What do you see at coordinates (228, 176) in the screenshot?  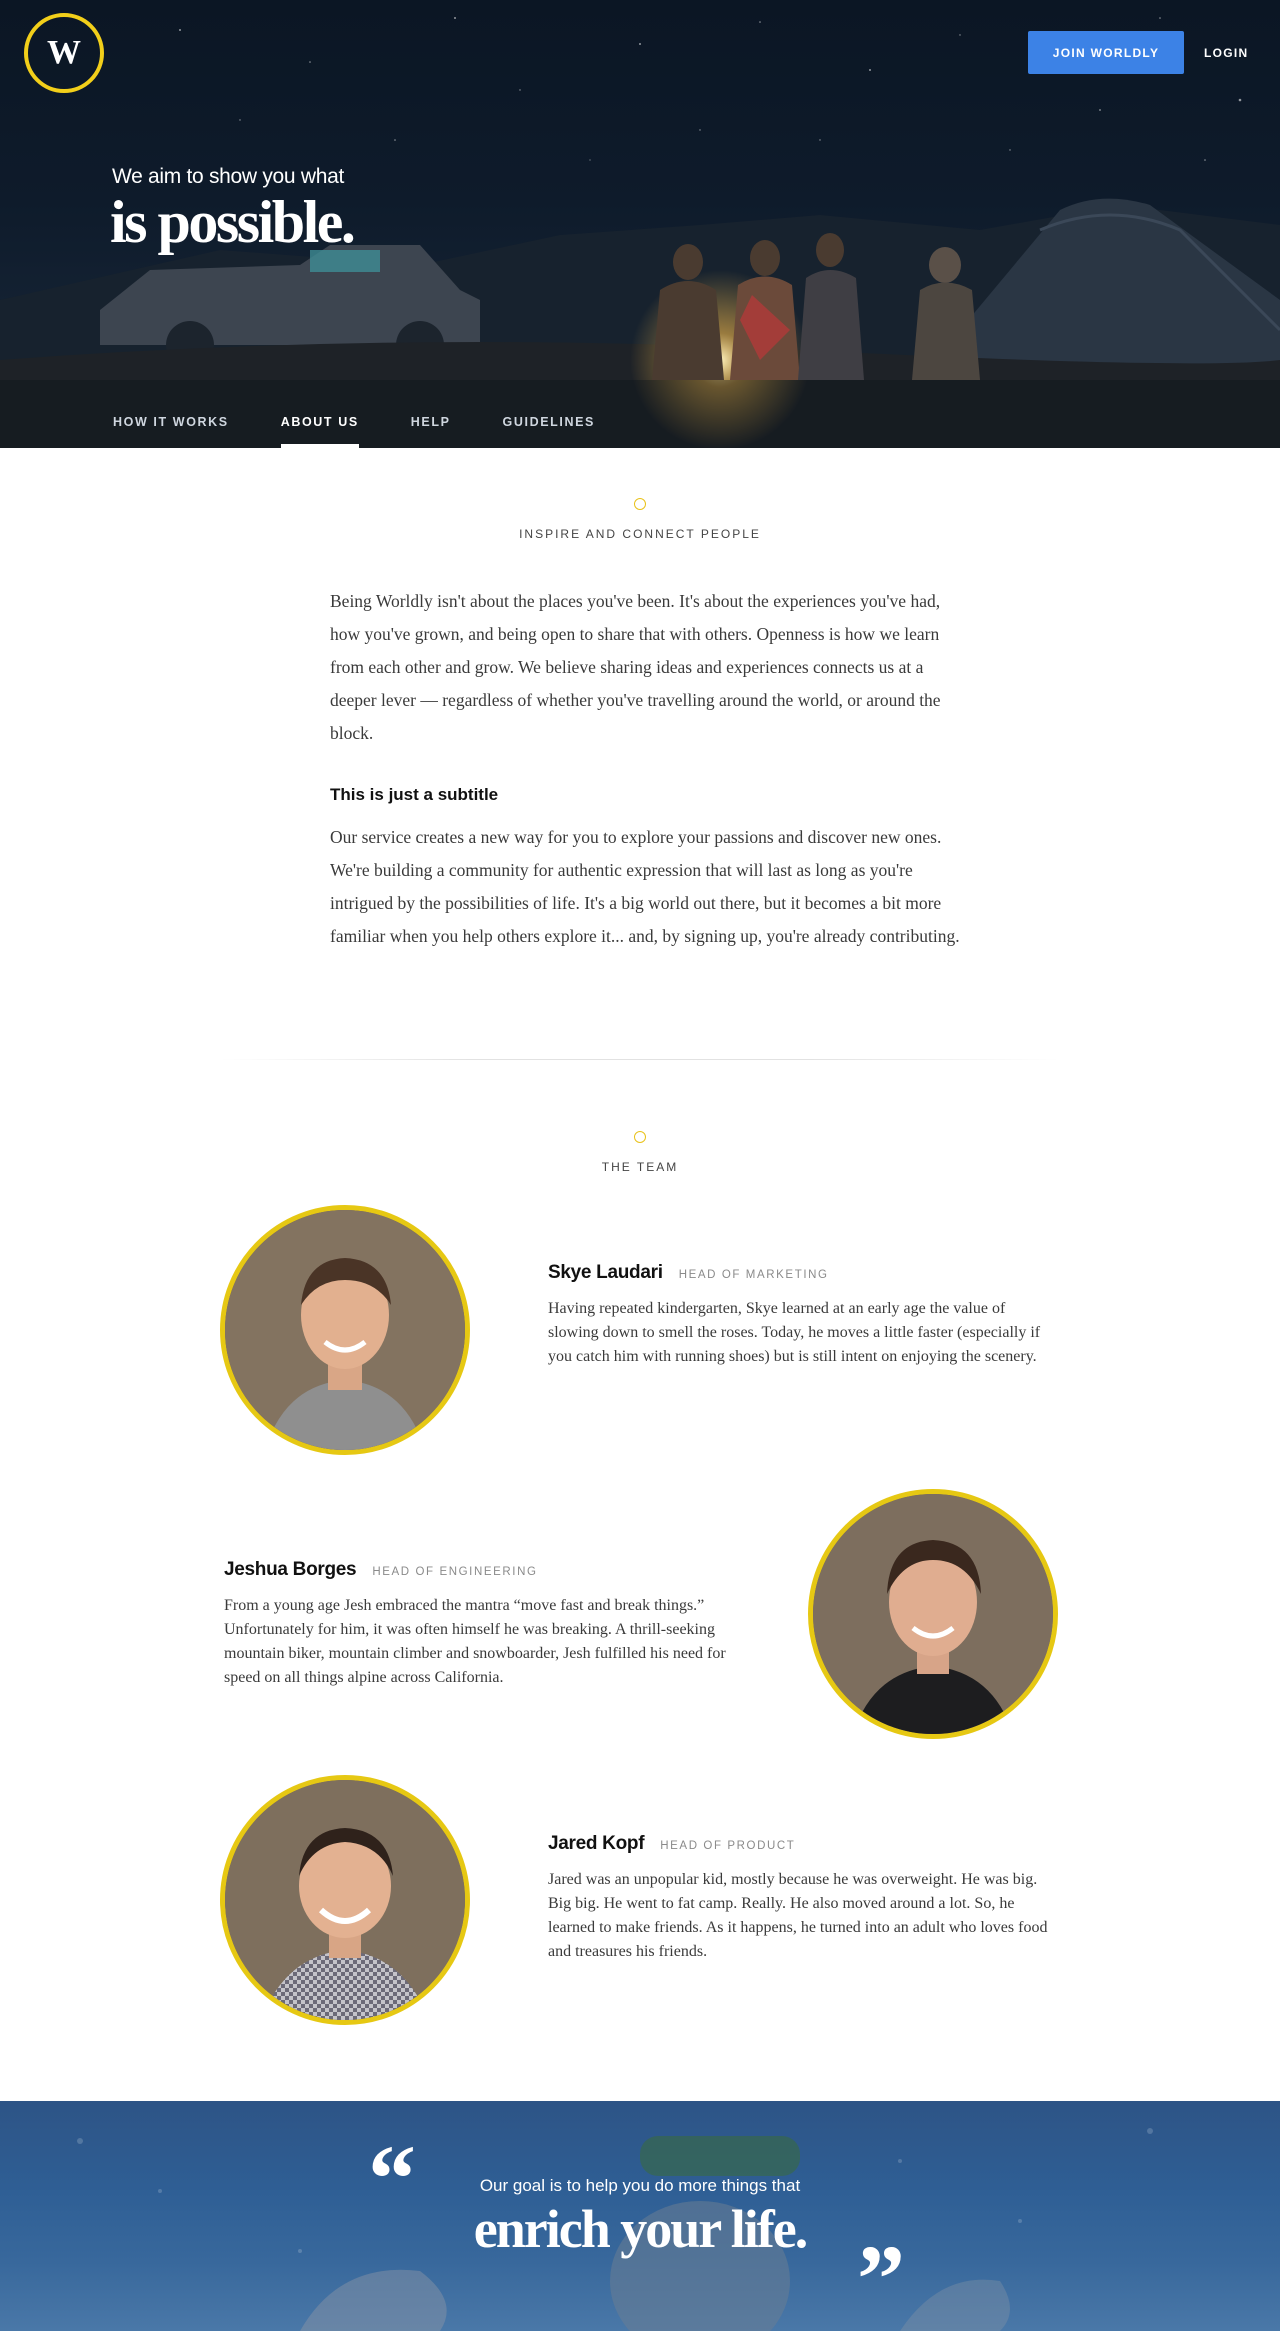 I see `hero-tagline-small: We aim to show you what` at bounding box center [228, 176].